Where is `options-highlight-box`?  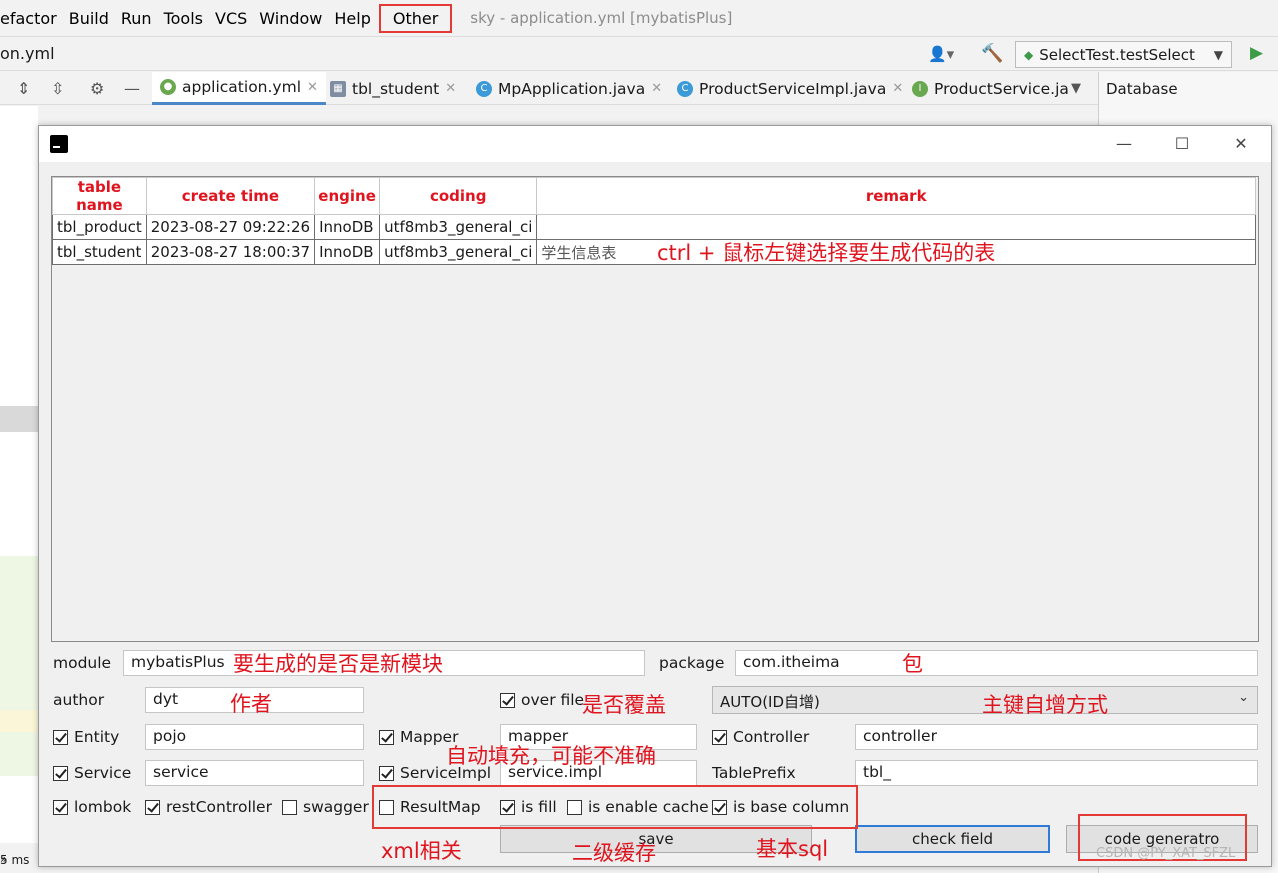
options-highlight-box is located at coordinates (615, 807).